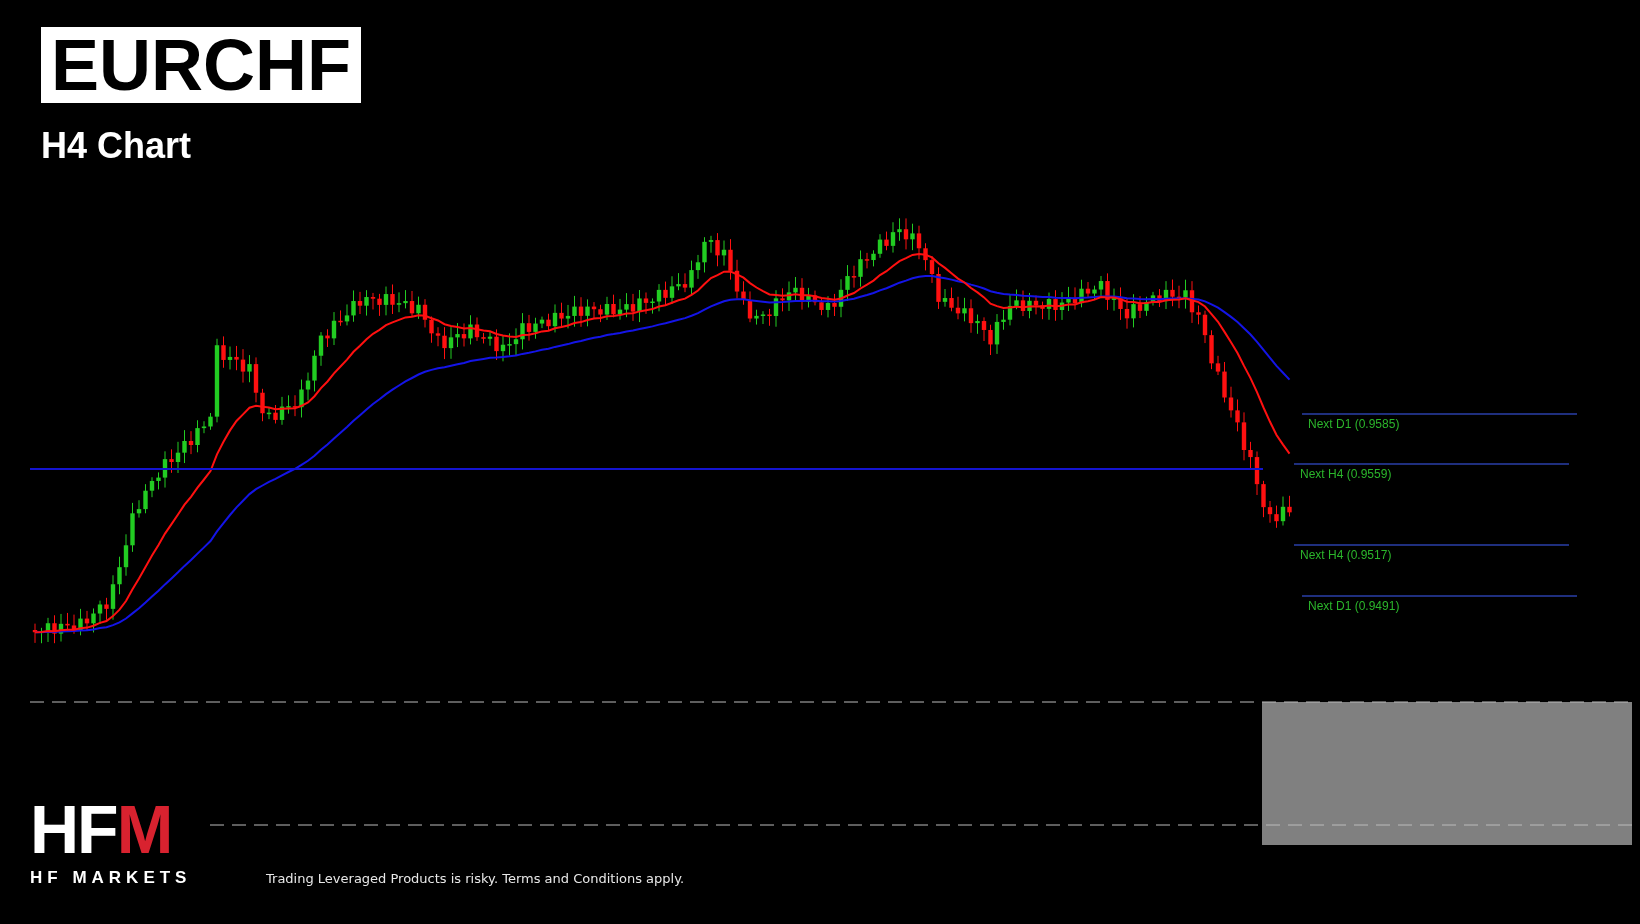 The width and height of the screenshot is (1640, 924). What do you see at coordinates (1346, 474) in the screenshot?
I see `level-label: Next H4 (0.9559)` at bounding box center [1346, 474].